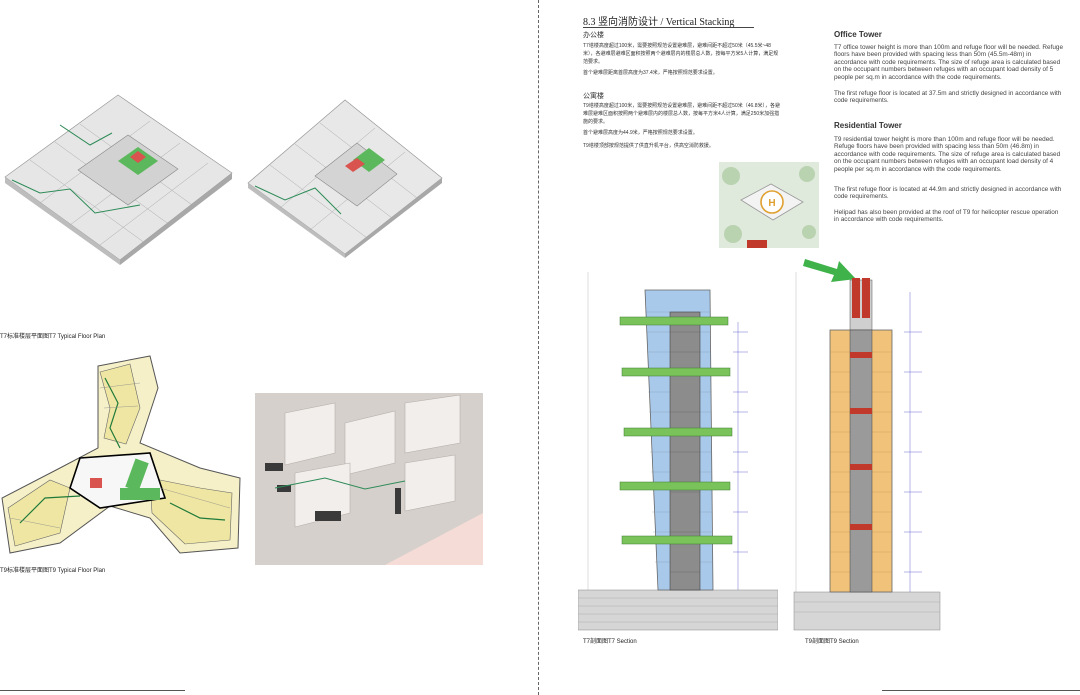 The height and width of the screenshot is (695, 1080). I want to click on left-footer-rule, so click(92, 690).